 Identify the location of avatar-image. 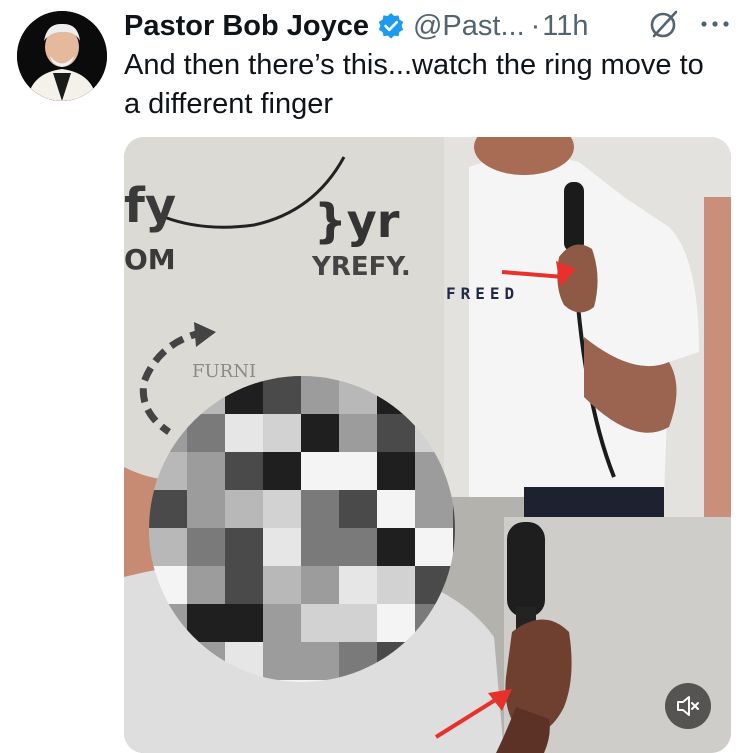
(62, 56).